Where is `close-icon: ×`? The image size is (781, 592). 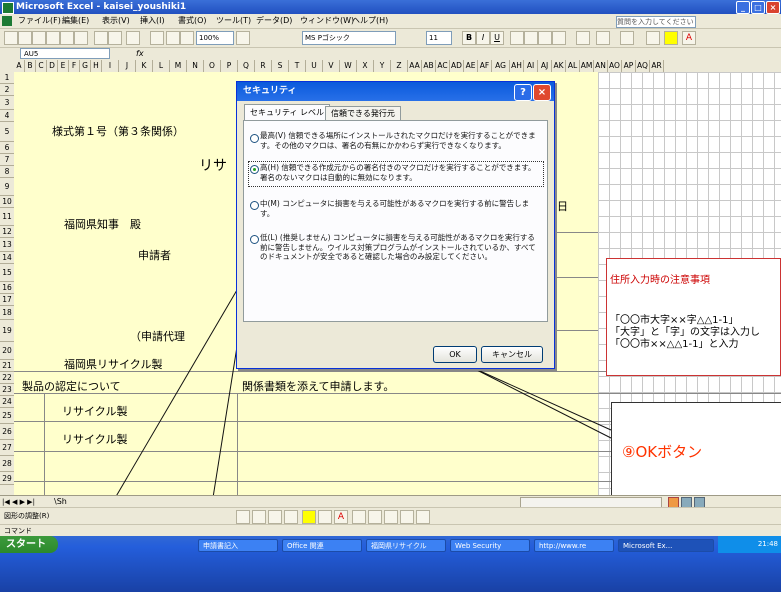 close-icon: × is located at coordinates (542, 92).